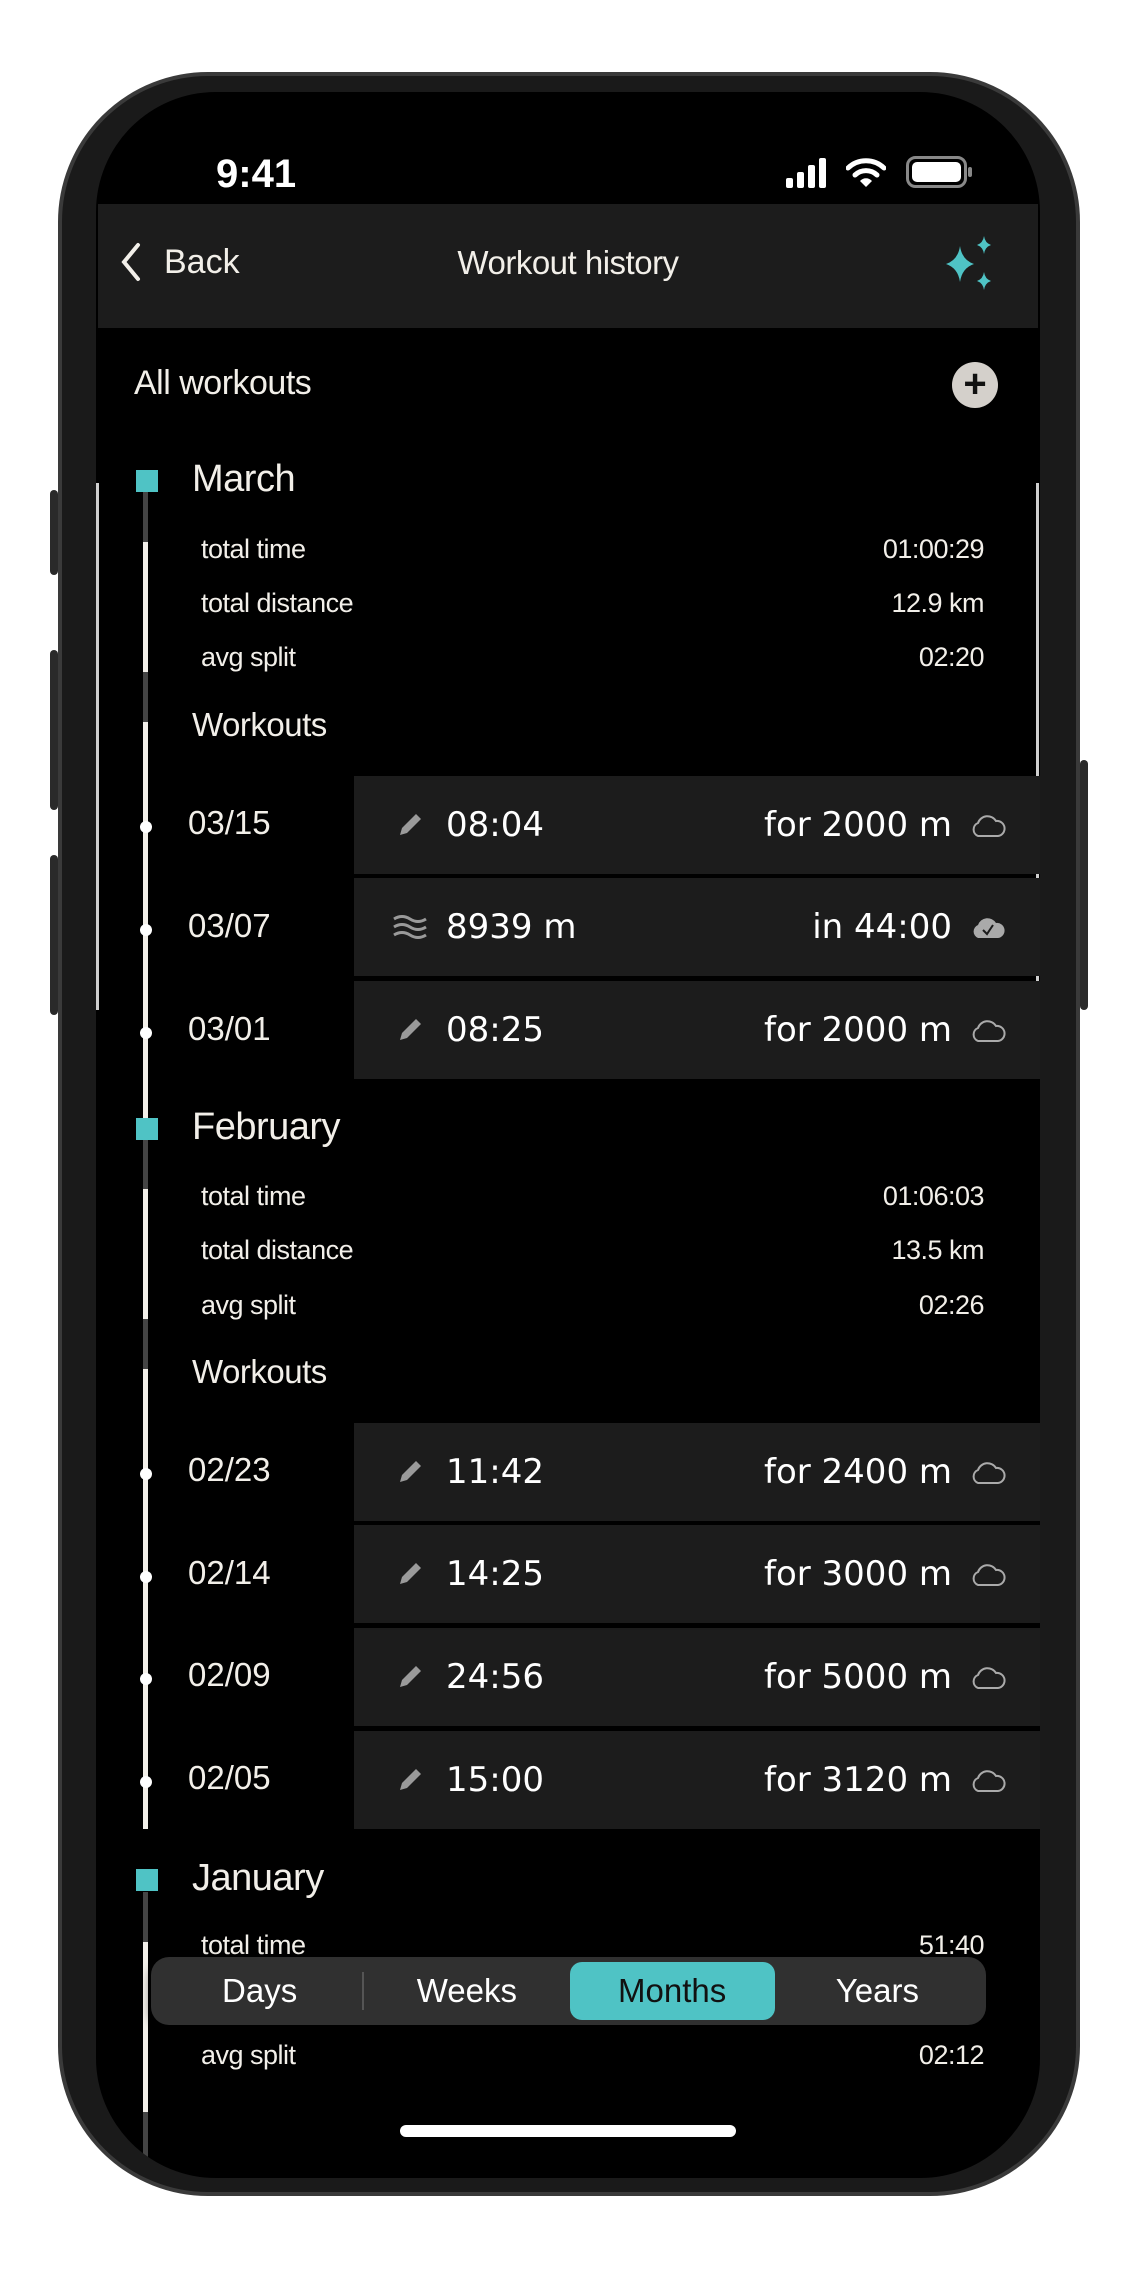  What do you see at coordinates (229, 822) in the screenshot?
I see `workout-date: 03/15` at bounding box center [229, 822].